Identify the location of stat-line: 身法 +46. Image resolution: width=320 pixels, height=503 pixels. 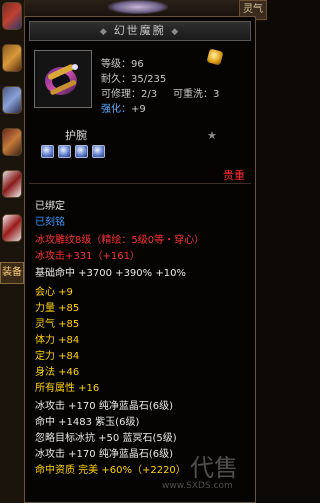
(57, 372).